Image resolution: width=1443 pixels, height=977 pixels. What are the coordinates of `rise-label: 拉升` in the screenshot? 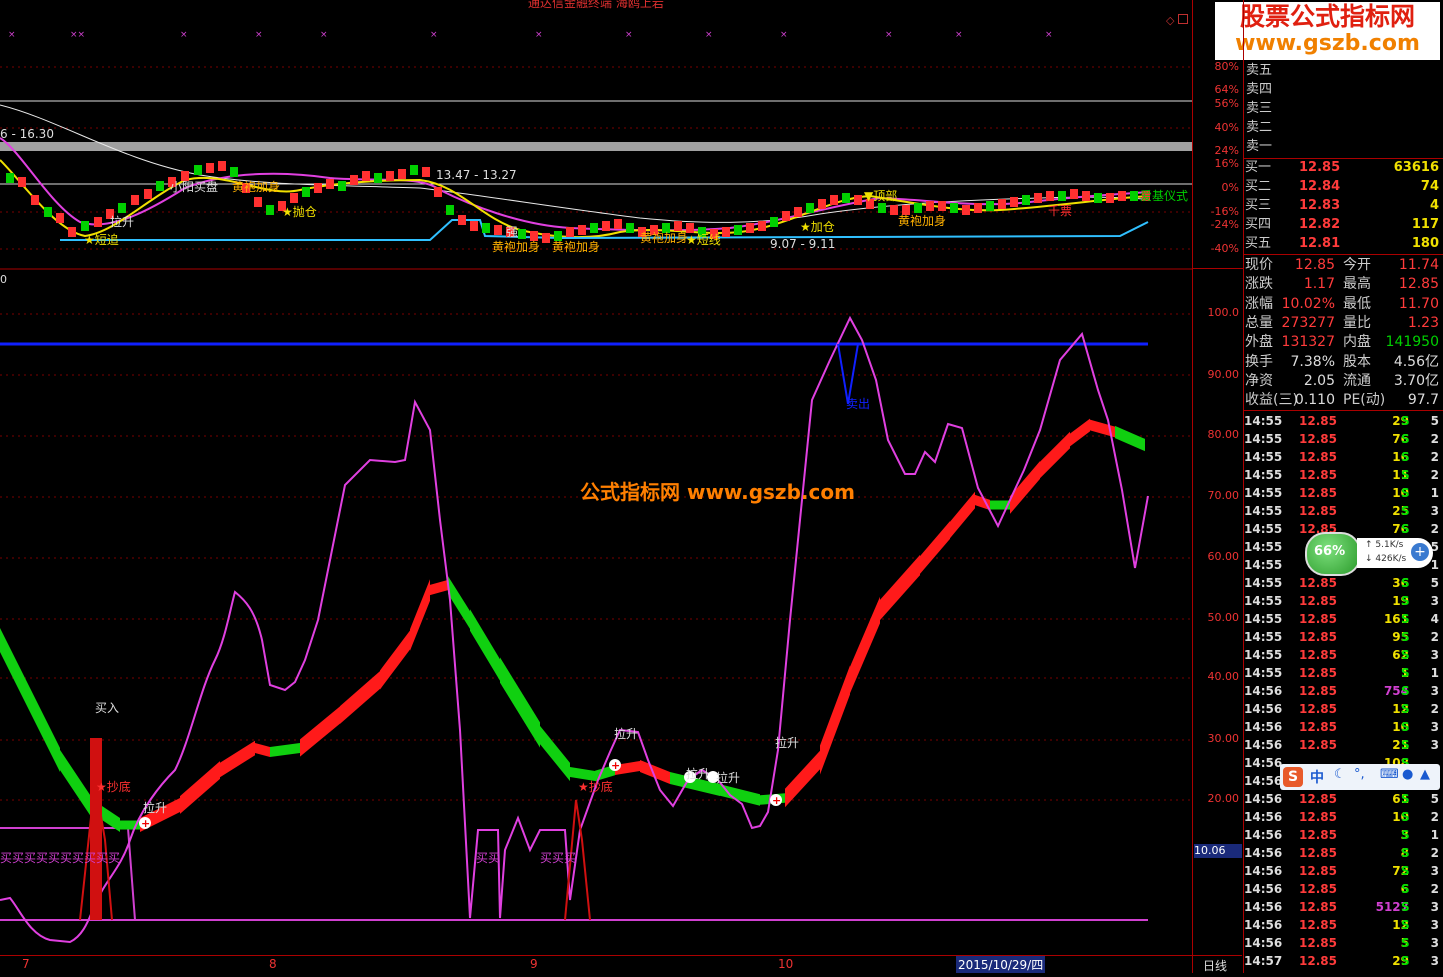 It's located at (787, 742).